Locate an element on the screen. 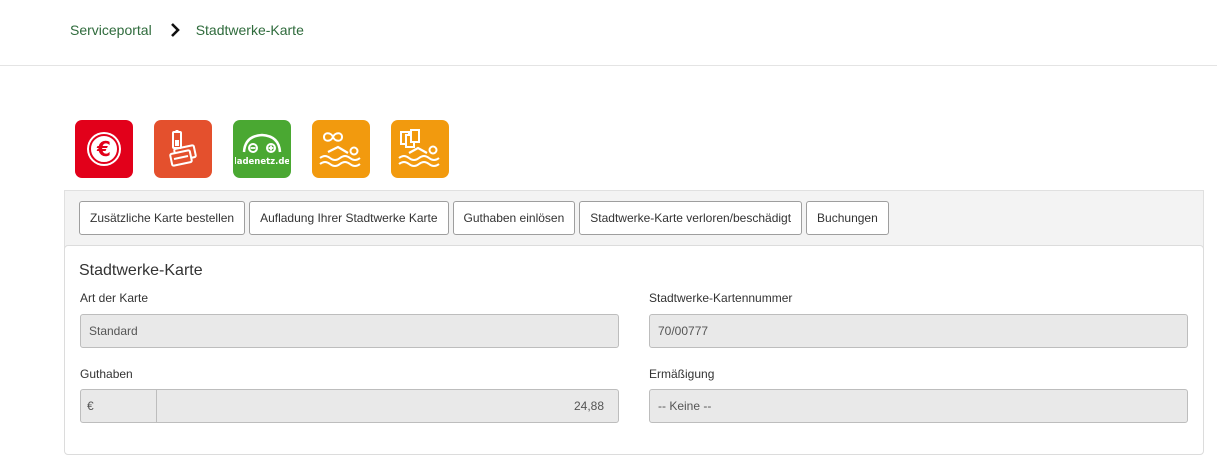 The image size is (1217, 455). tile-ladenetz: ladenetz.de is located at coordinates (262, 149).